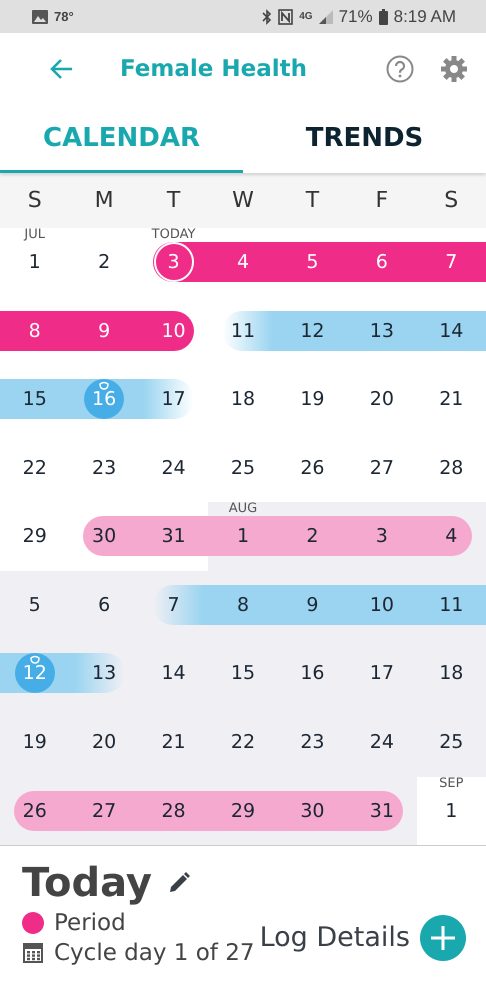 The width and height of the screenshot is (486, 999). What do you see at coordinates (286, 16) in the screenshot?
I see `nfc-icon` at bounding box center [286, 16].